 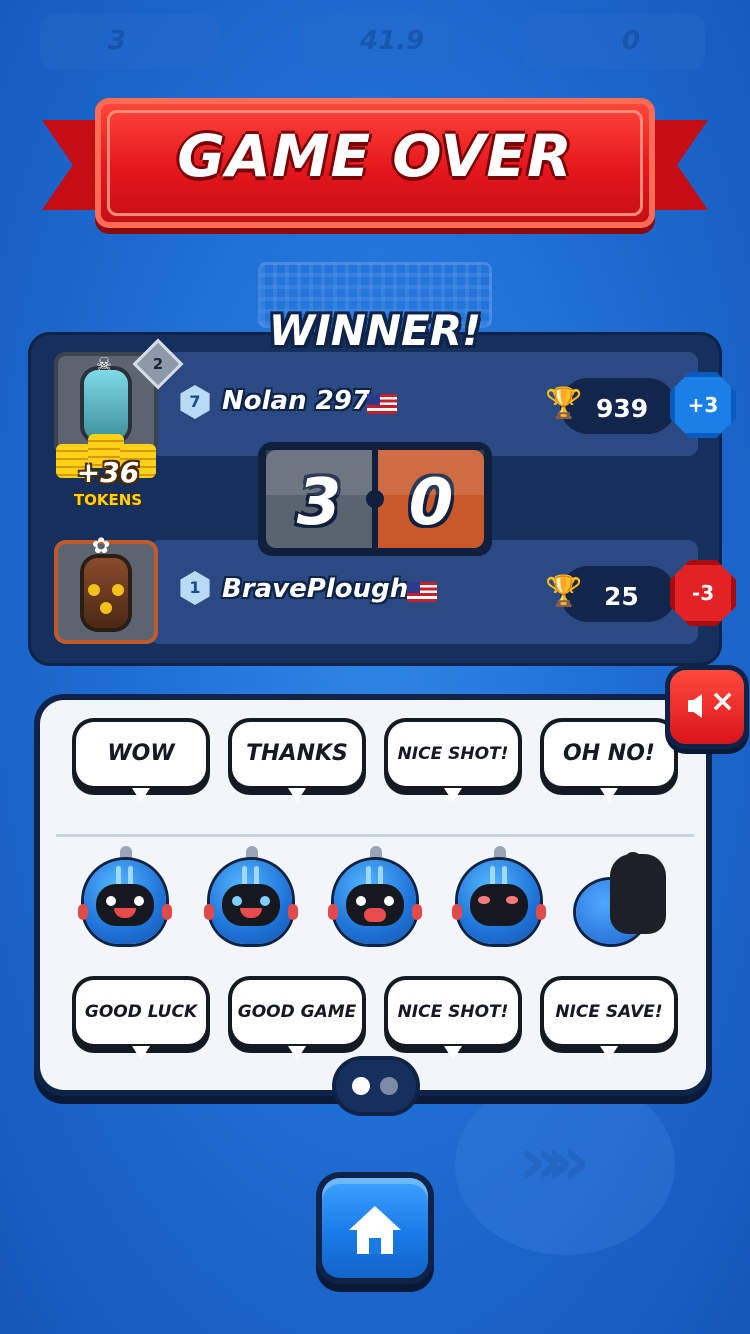 I want to click on game-over-banner: GAME OVER, so click(x=375, y=163).